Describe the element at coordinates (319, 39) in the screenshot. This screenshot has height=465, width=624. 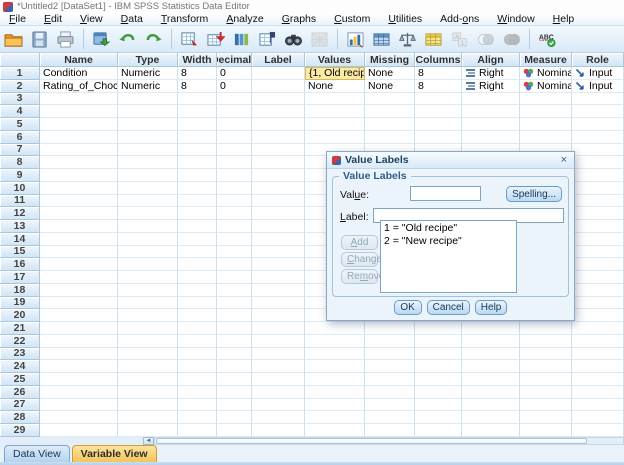
I see `split-file-icon` at that location.